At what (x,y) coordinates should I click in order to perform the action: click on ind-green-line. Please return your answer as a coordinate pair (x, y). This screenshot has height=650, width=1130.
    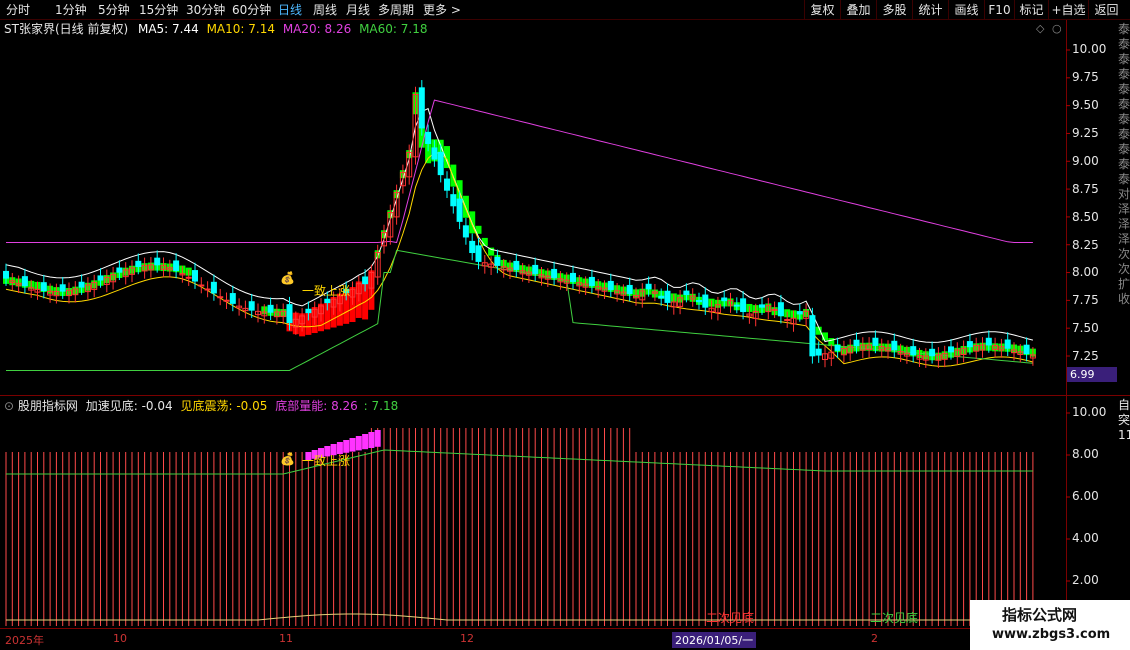
    Looking at the image, I should click on (519, 462).